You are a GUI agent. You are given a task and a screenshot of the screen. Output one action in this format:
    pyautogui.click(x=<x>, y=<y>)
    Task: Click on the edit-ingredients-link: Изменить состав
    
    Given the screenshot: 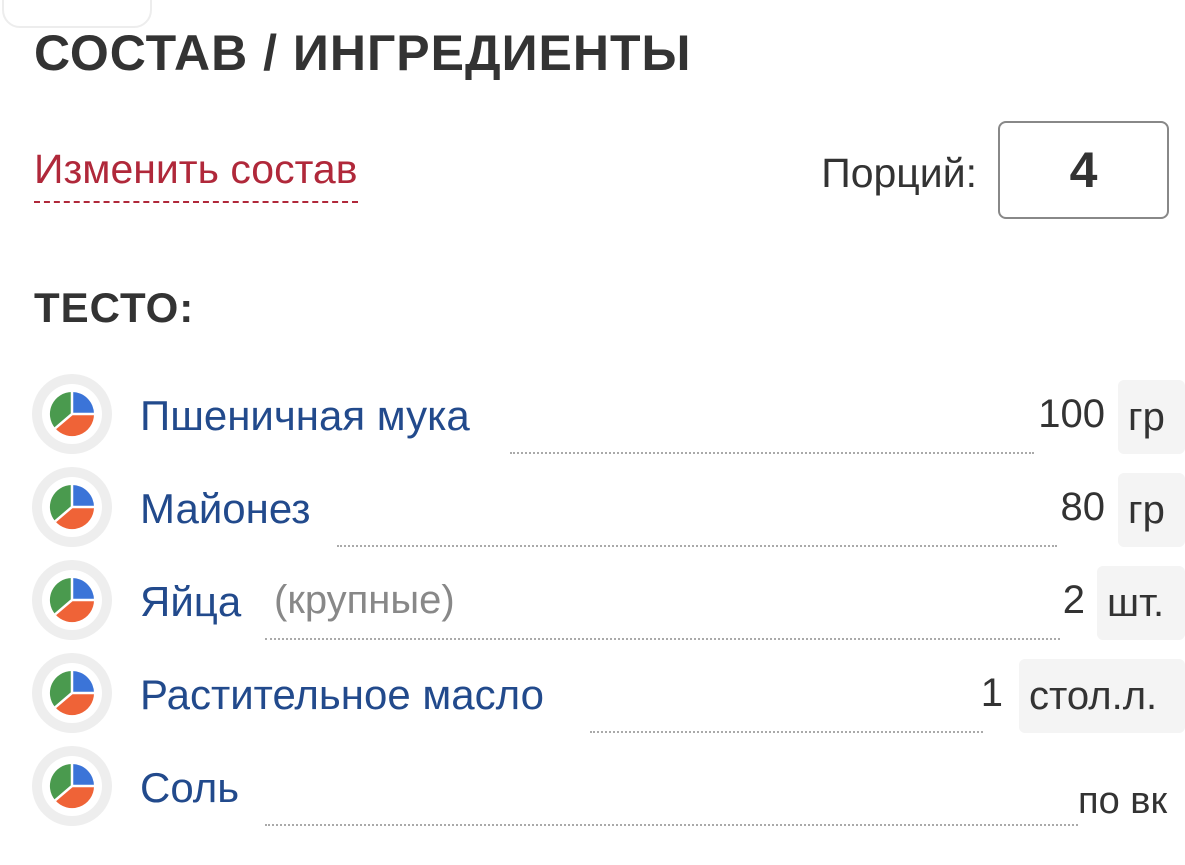 What is the action you would take?
    pyautogui.click(x=196, y=174)
    